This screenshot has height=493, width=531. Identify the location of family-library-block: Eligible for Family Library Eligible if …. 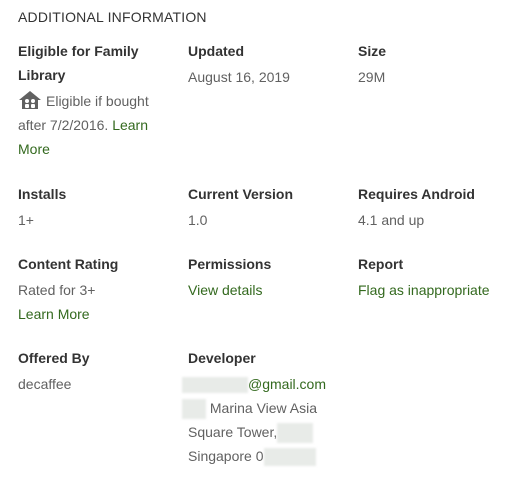
(98, 100).